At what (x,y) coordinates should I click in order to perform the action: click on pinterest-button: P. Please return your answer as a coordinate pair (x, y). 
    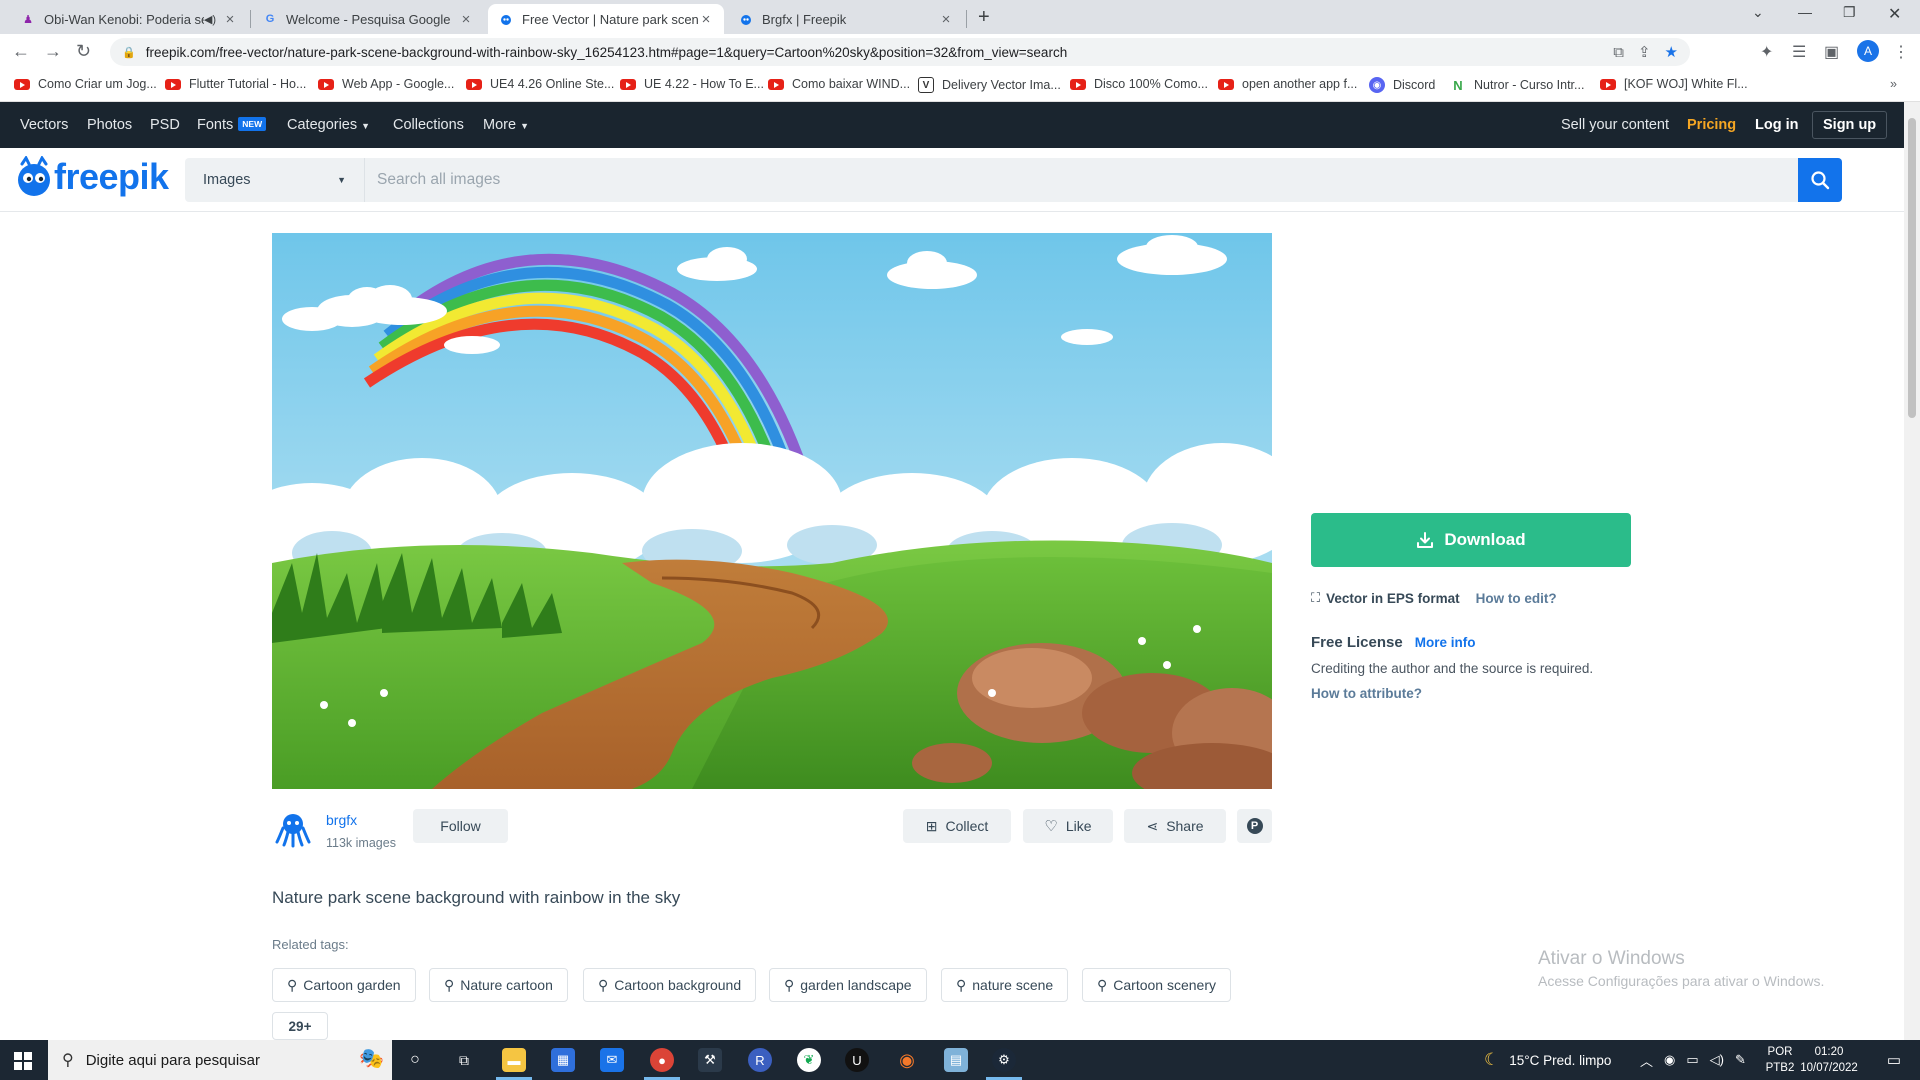
    Looking at the image, I should click on (1254, 826).